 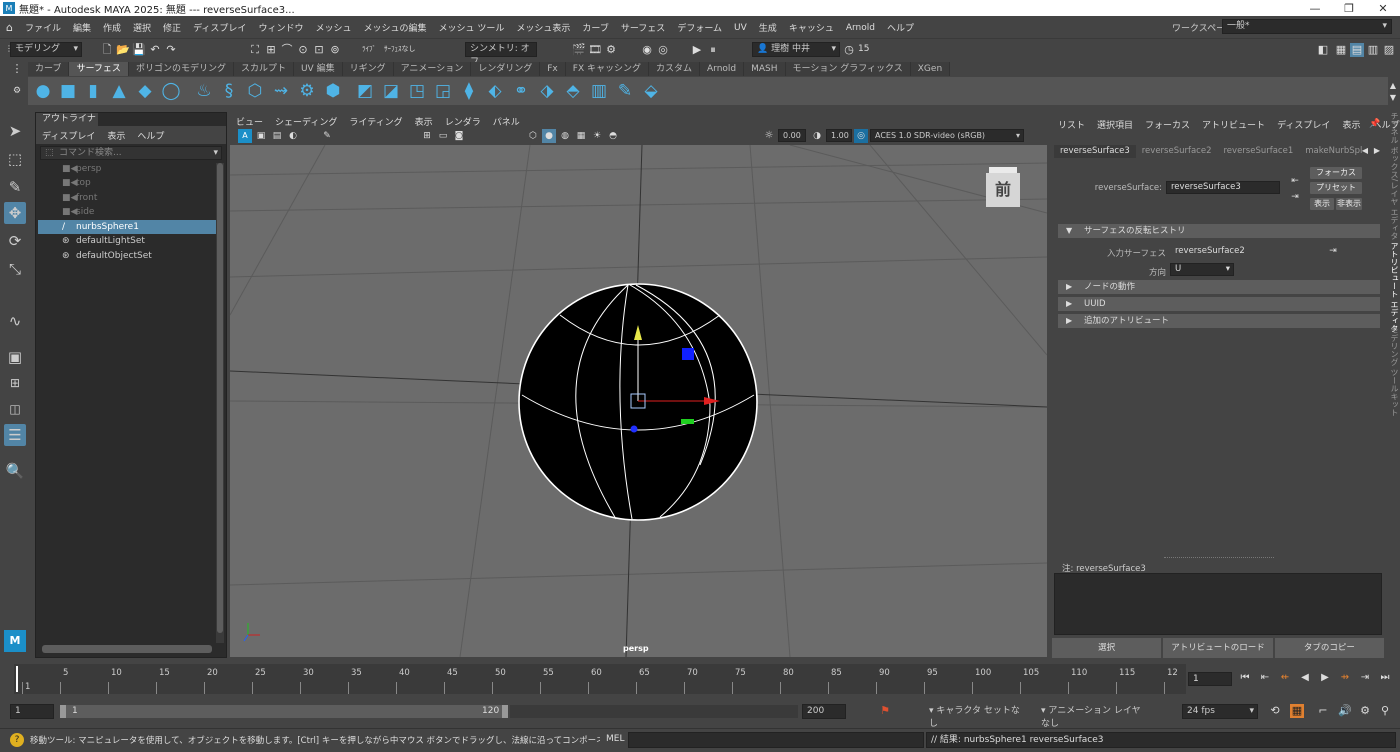 I want to click on arnold-render-icon: ▶, so click(x=697, y=50).